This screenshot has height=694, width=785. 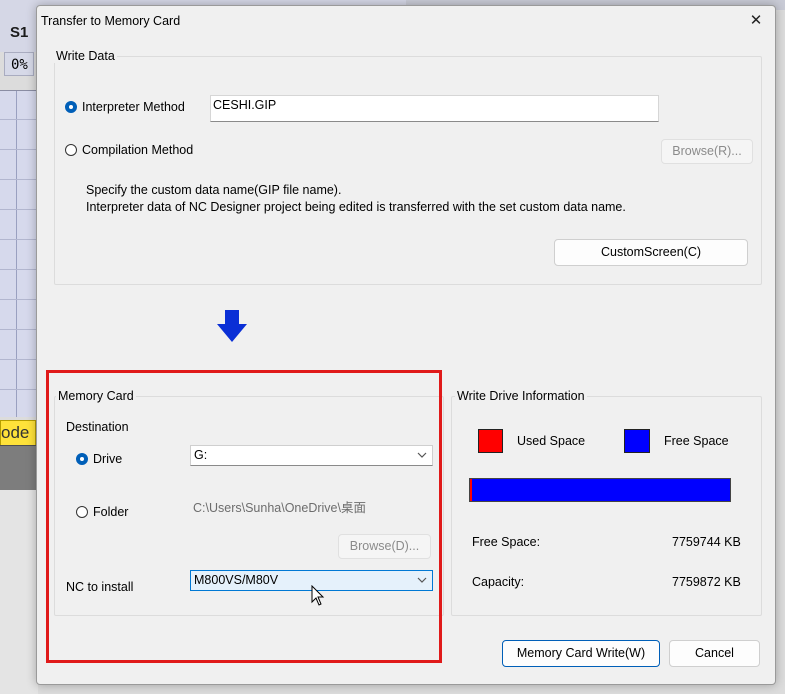 What do you see at coordinates (471, 490) in the screenshot?
I see `drive-usage-used-fill` at bounding box center [471, 490].